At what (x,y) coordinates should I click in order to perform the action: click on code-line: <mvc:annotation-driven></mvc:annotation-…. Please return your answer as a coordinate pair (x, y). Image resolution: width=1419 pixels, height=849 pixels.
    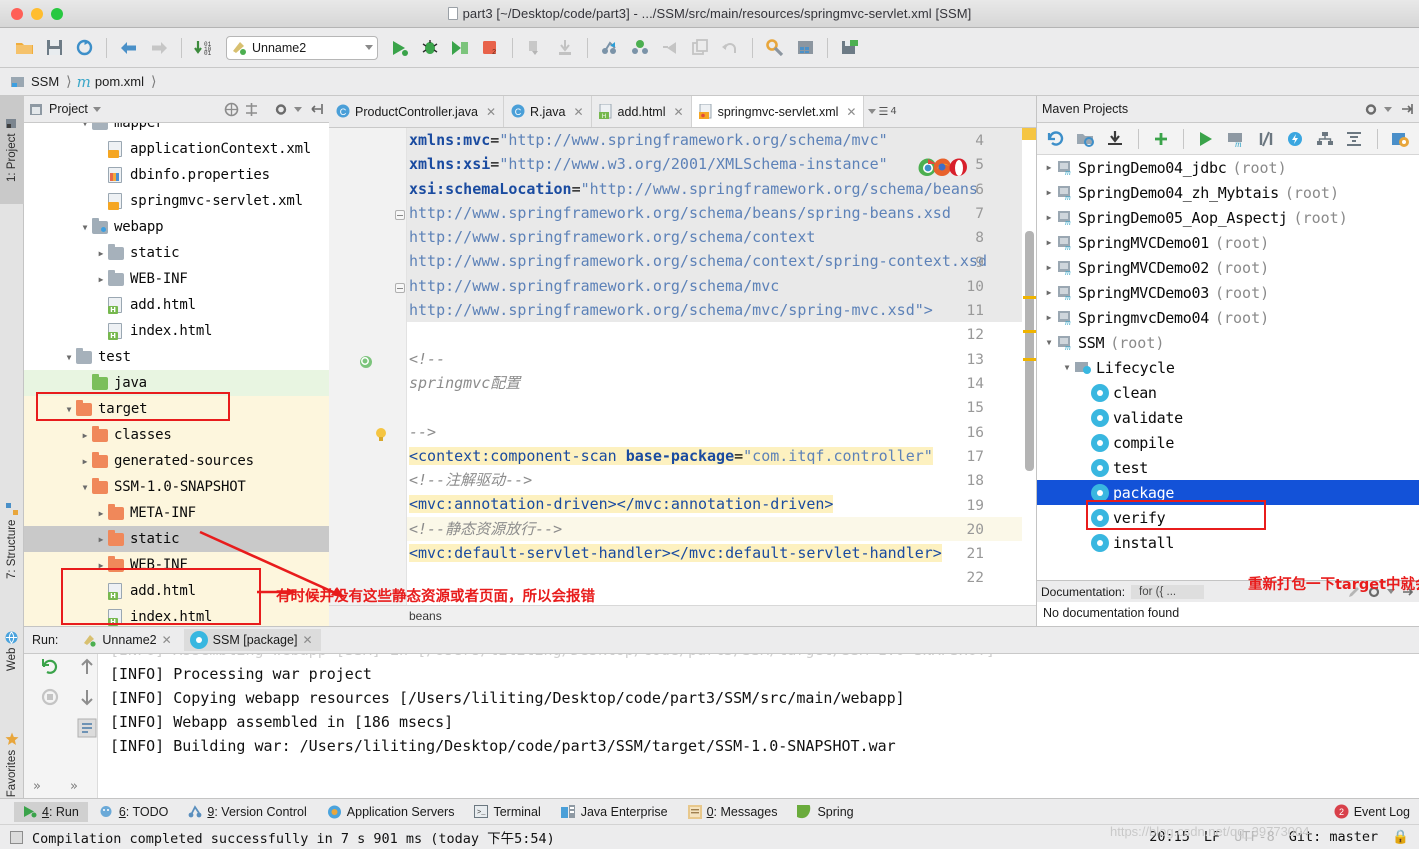
    Looking at the image, I should click on (714, 504).